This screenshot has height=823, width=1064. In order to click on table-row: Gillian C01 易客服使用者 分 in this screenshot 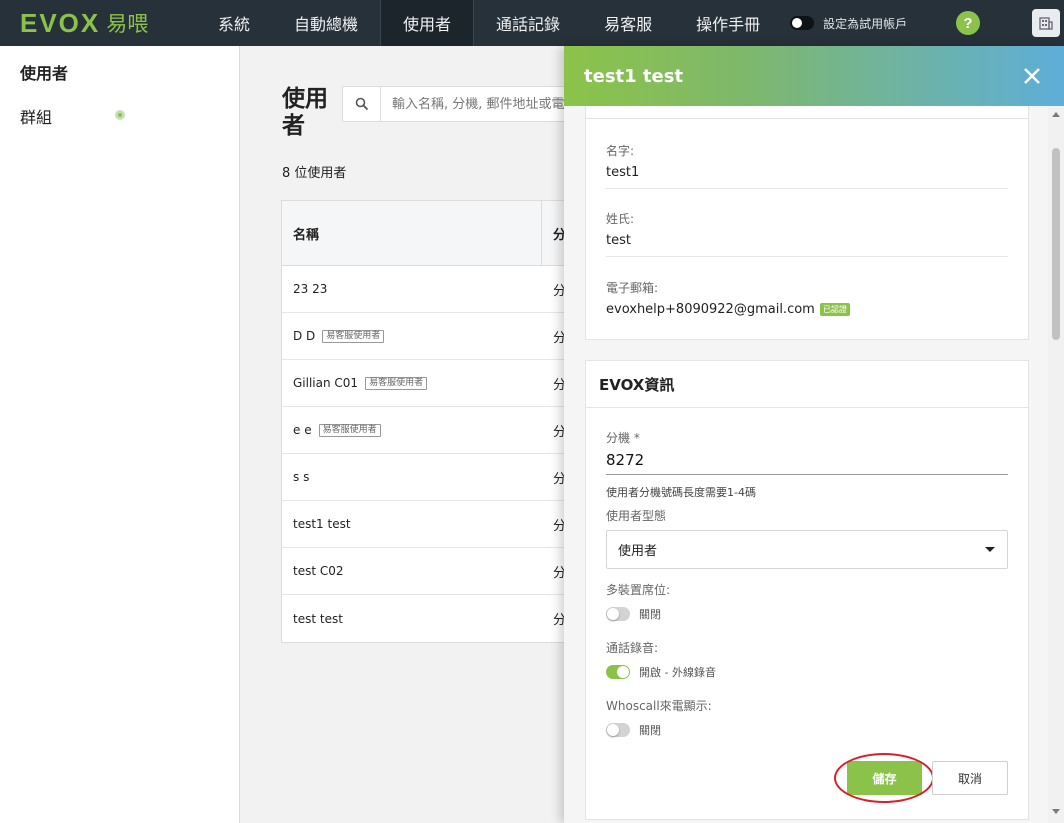, I will do `click(426, 383)`.